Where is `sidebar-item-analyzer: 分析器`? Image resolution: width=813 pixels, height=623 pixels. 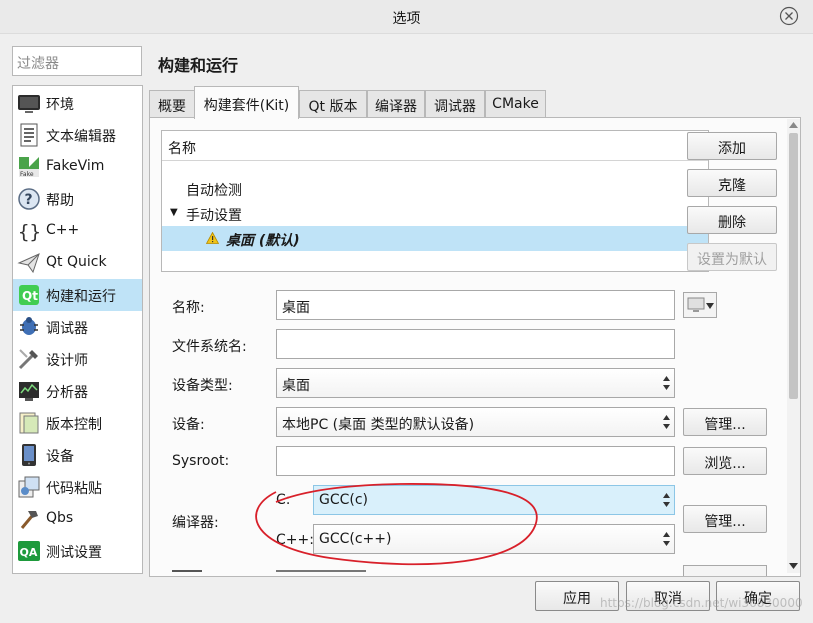
sidebar-item-analyzer: 分析器 is located at coordinates (77, 391).